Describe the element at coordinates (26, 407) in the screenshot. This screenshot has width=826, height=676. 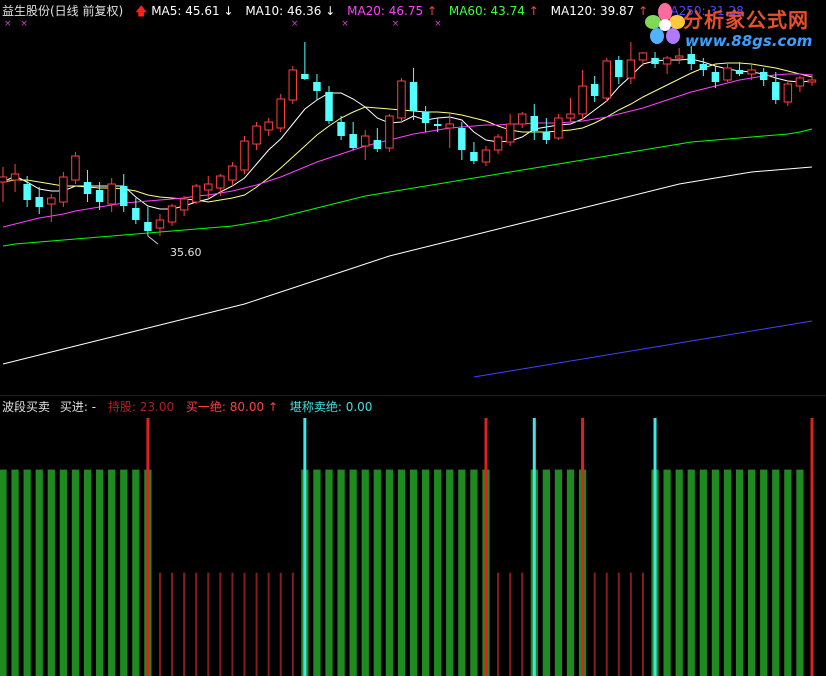
I see `indicator-name: 波段买卖` at that location.